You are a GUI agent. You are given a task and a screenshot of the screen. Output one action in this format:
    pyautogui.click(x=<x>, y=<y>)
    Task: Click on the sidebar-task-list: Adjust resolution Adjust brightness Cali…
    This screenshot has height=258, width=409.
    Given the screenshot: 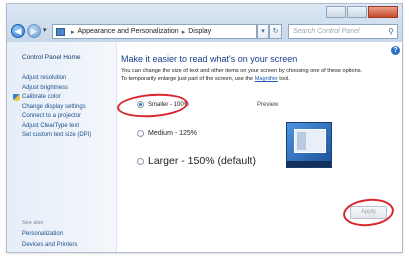 What is the action you would take?
    pyautogui.click(x=52, y=107)
    